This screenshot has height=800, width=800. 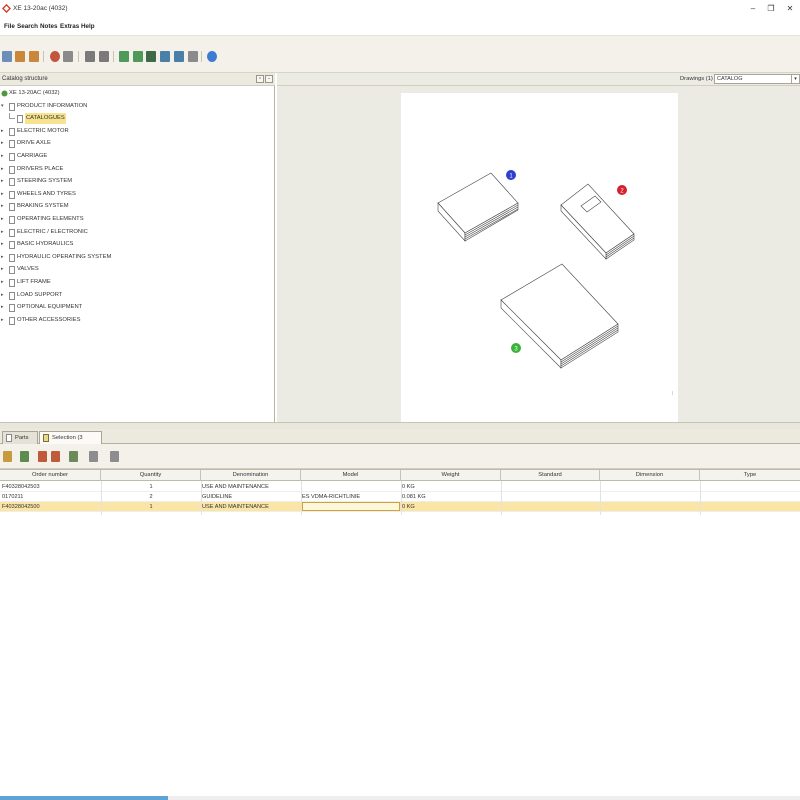 What do you see at coordinates (2, 106) in the screenshot?
I see `collapse-icon: ▾` at bounding box center [2, 106].